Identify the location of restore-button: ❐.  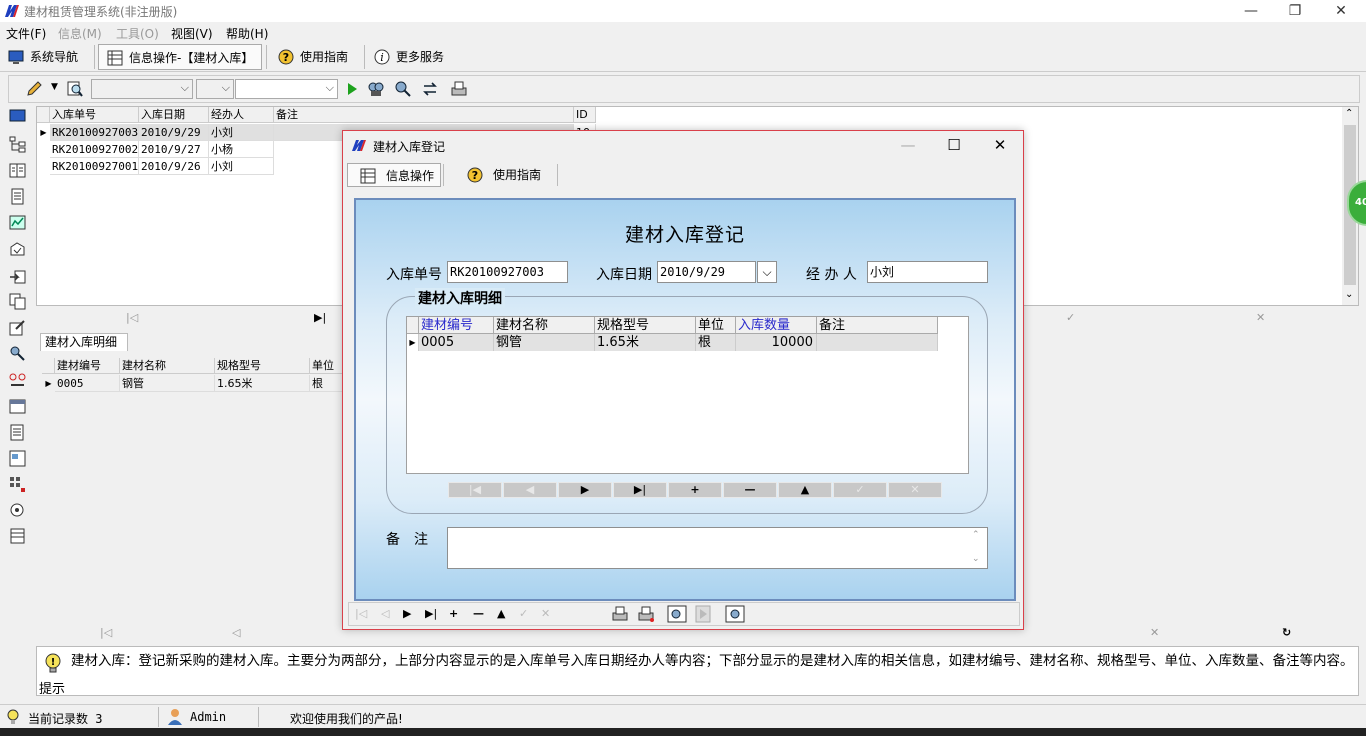
(1295, 11).